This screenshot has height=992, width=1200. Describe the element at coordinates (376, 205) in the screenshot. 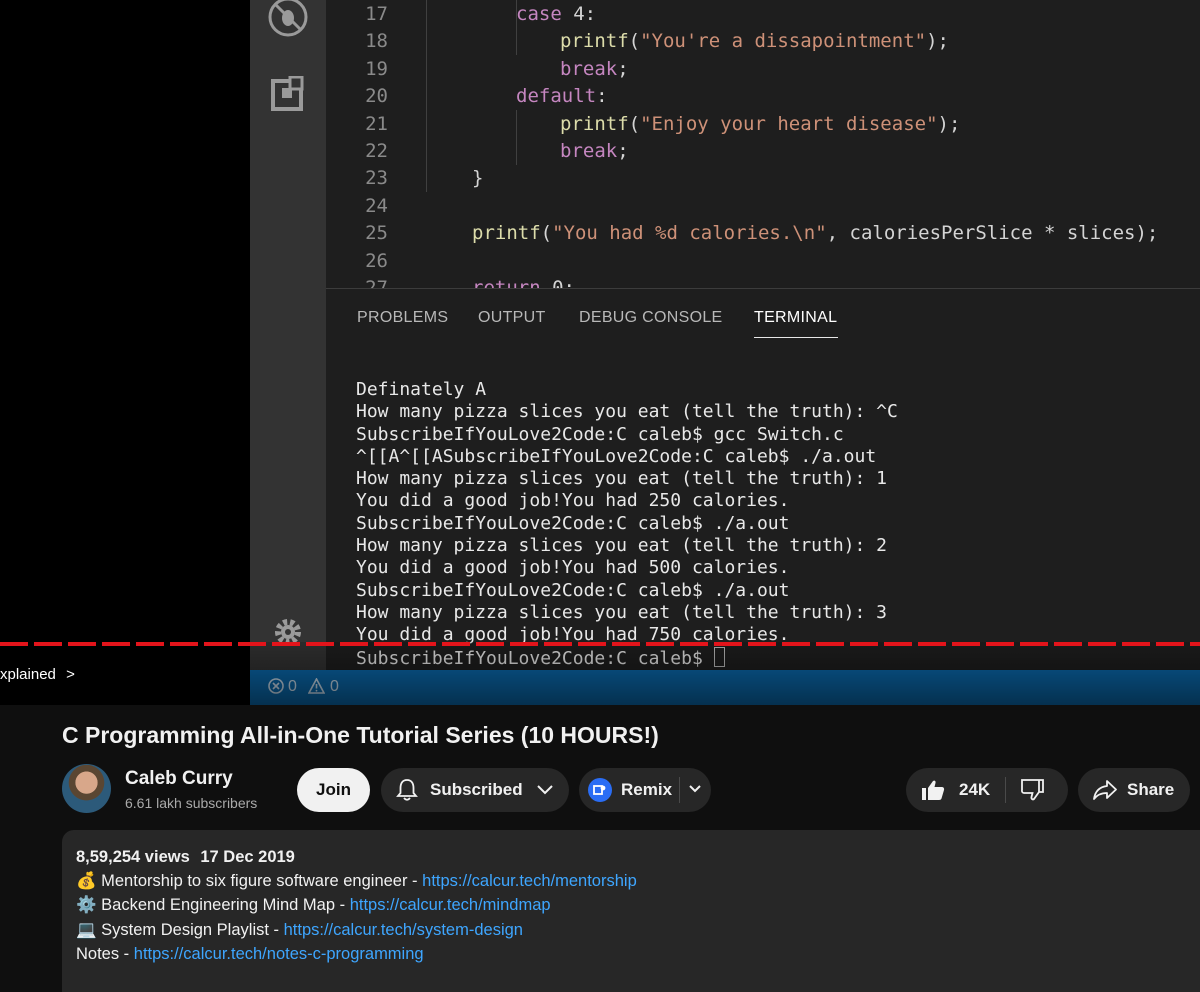

I see `line-number: 24` at that location.